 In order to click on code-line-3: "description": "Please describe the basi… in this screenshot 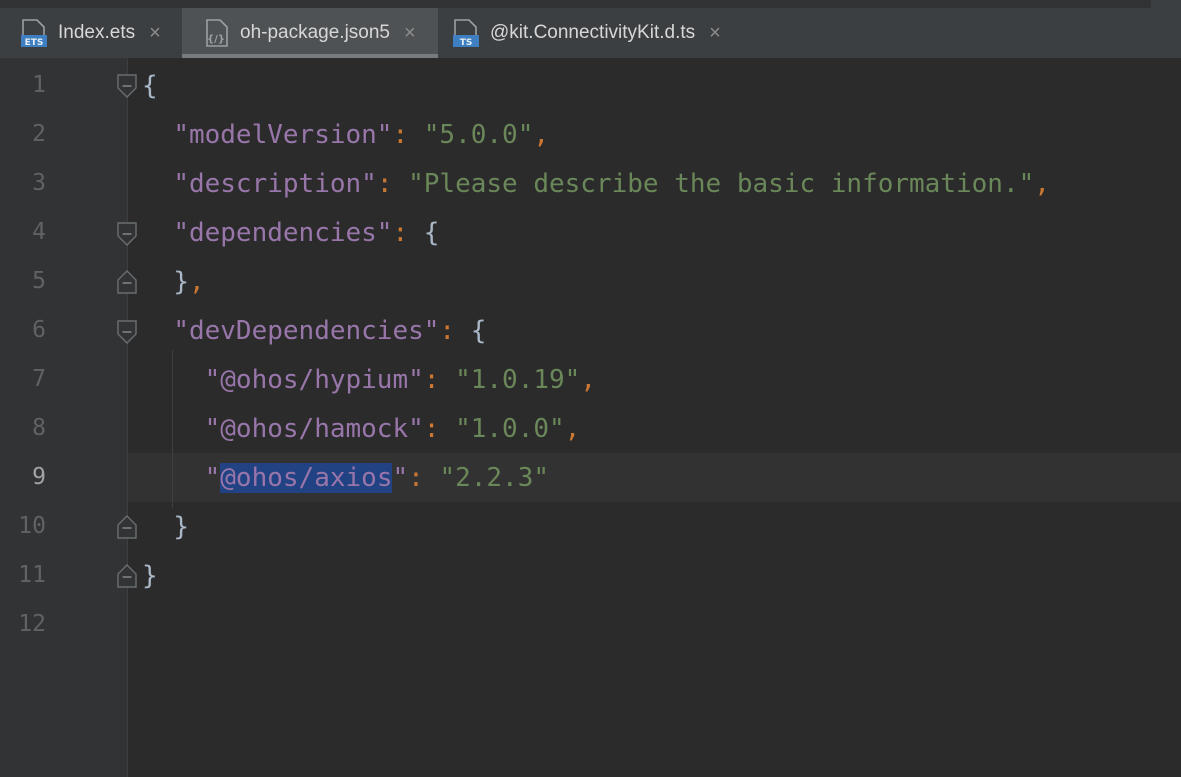, I will do `click(596, 184)`.